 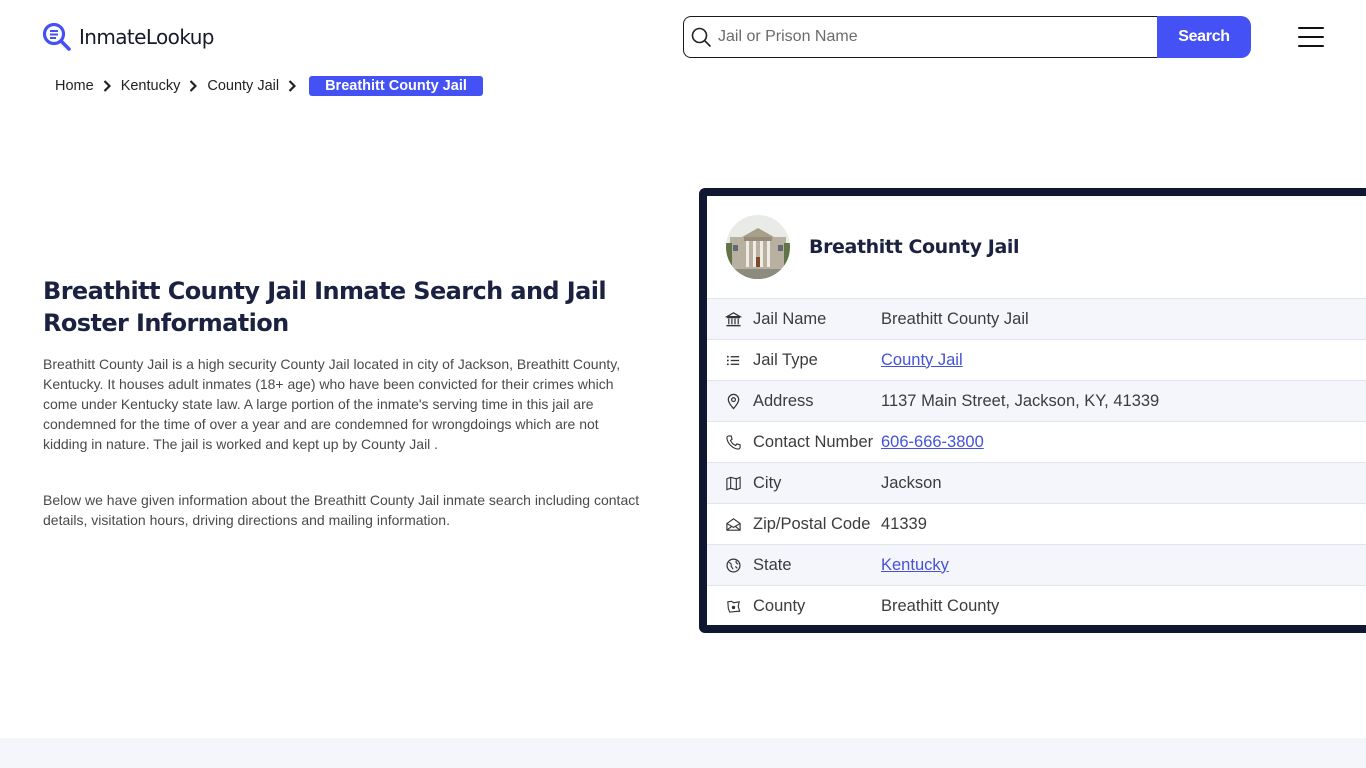 I want to click on phone-link: 606-666-3800, so click(x=932, y=442).